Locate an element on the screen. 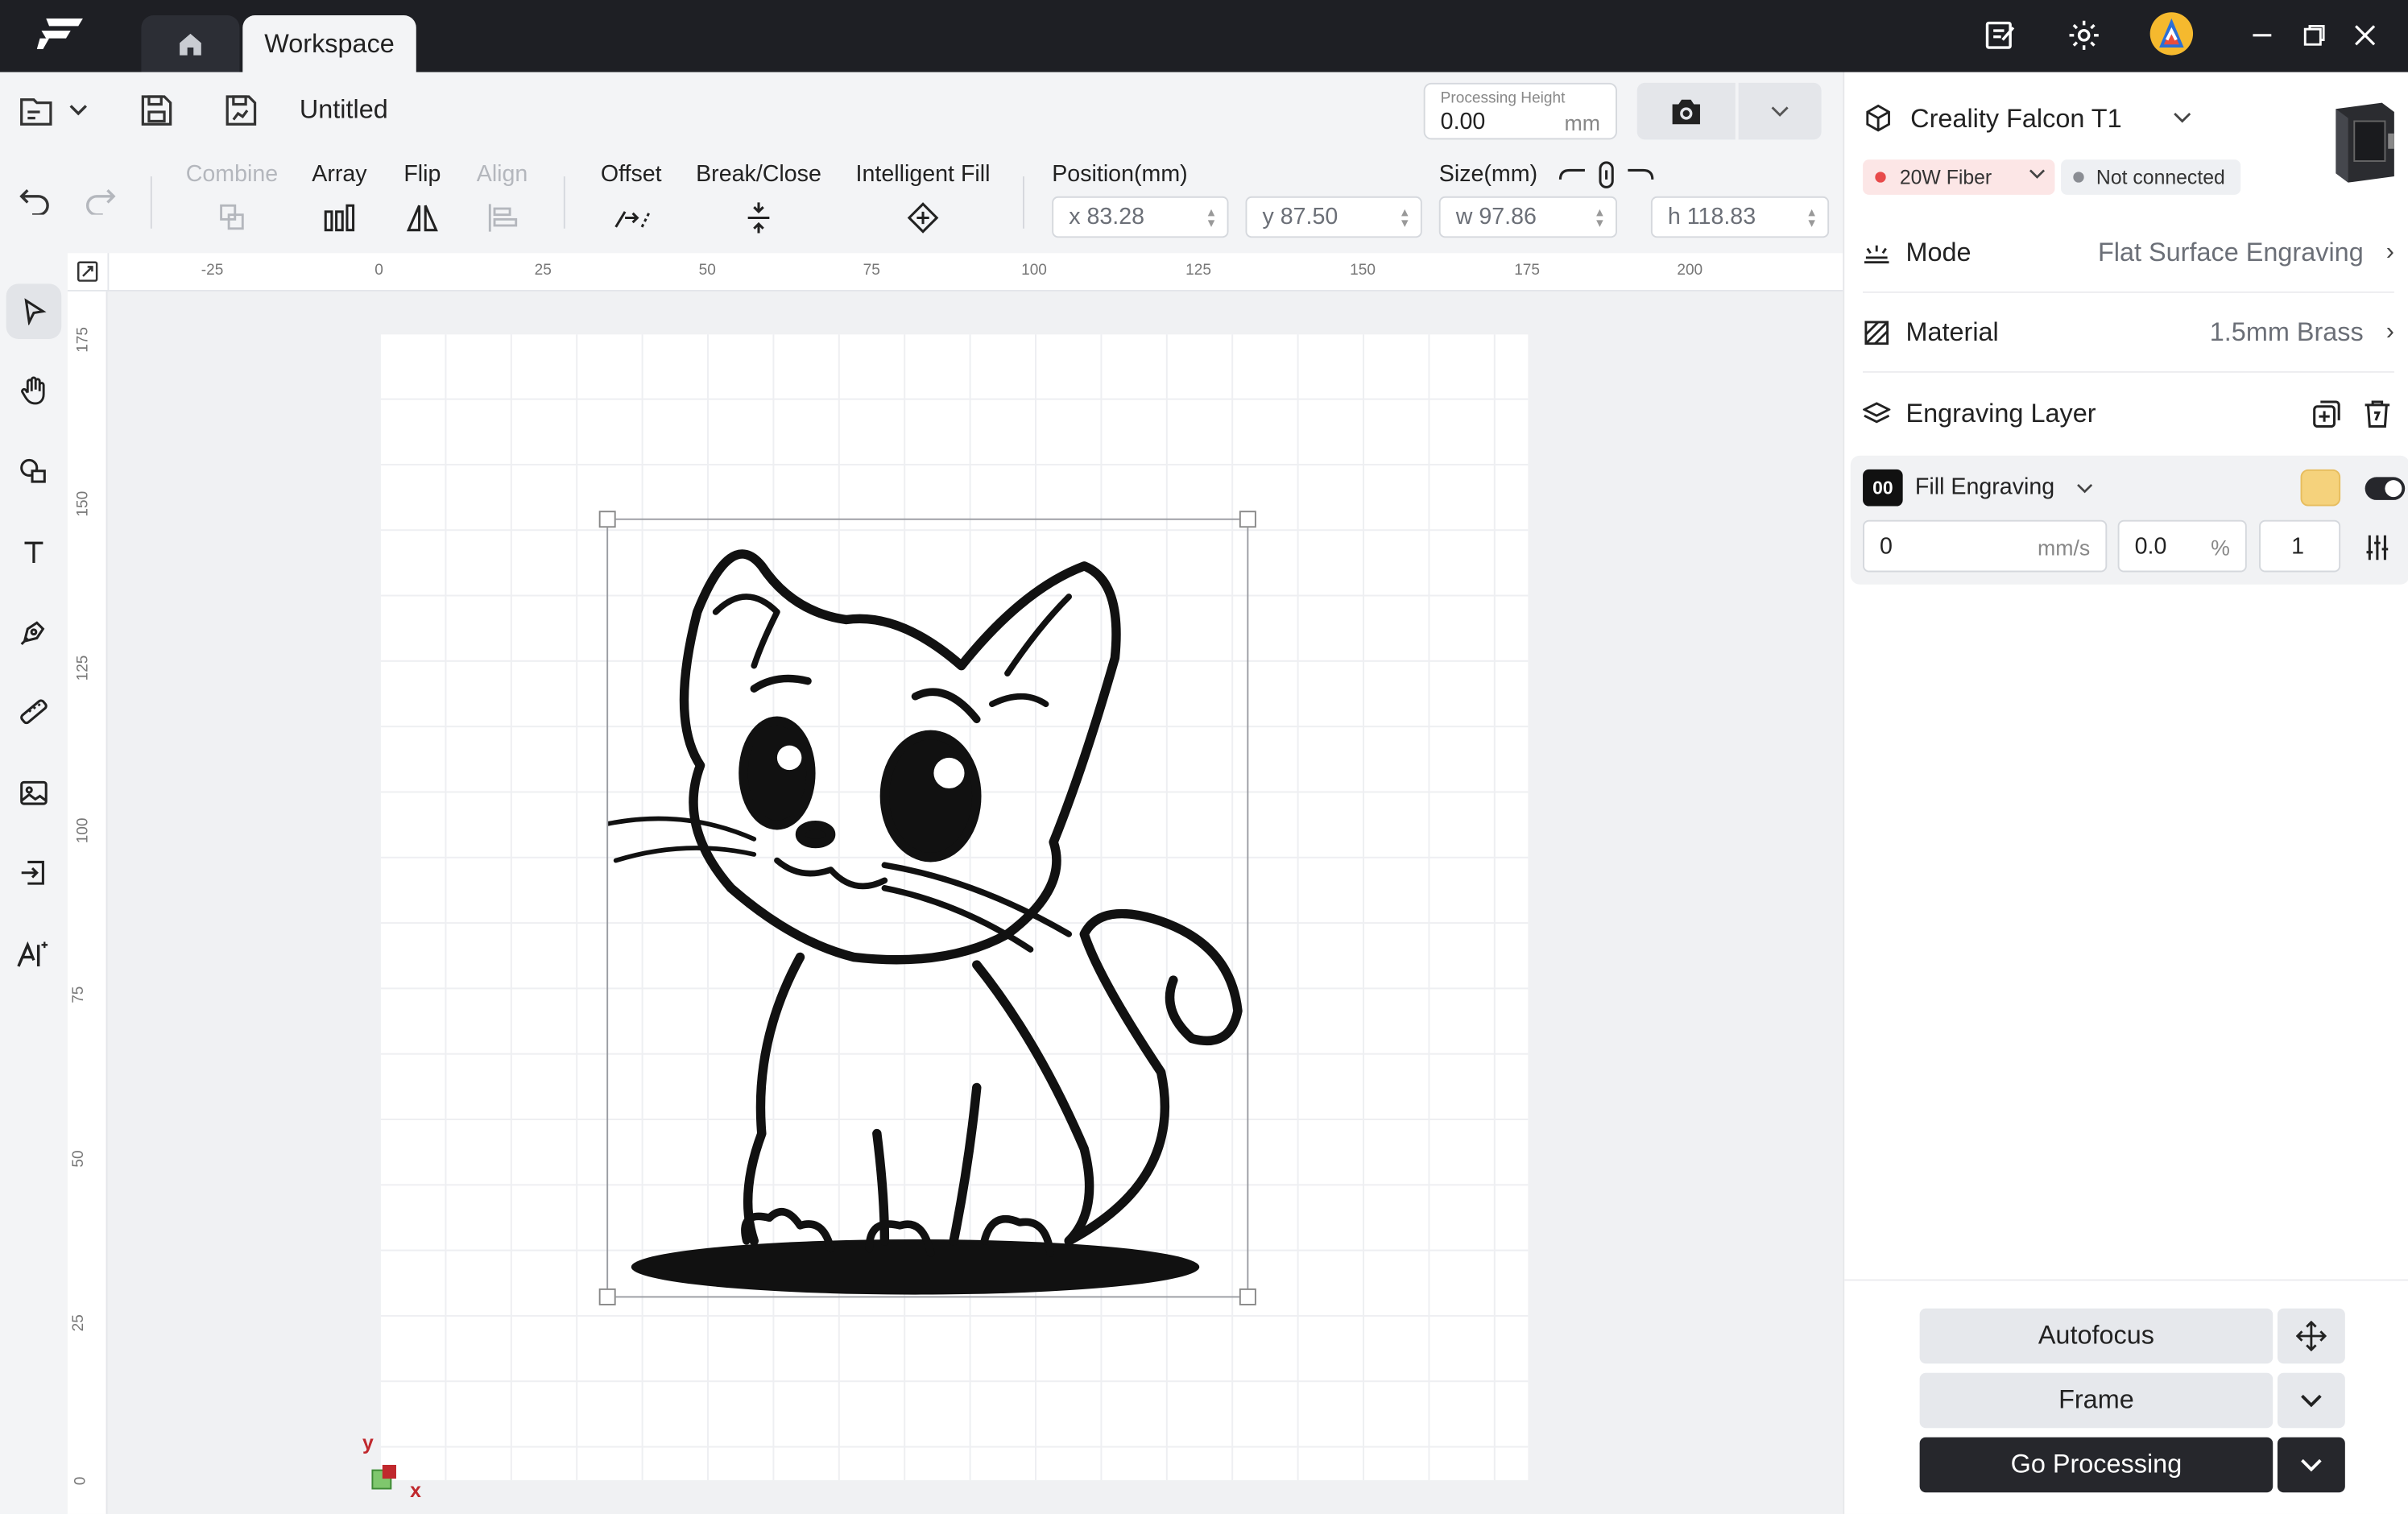 This screenshot has height=1514, width=2408. autofocus-button: Autofocus is located at coordinates (2096, 1336).